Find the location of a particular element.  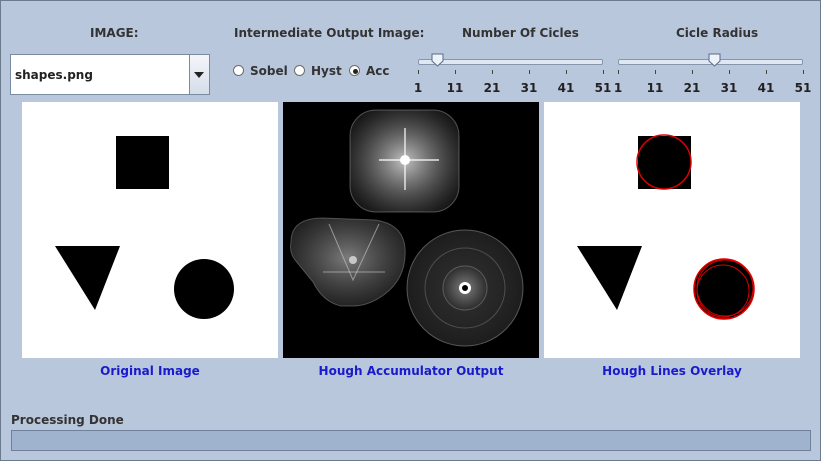

hough-overlay-caption: Hough Lines Overlay is located at coordinates (672, 371).